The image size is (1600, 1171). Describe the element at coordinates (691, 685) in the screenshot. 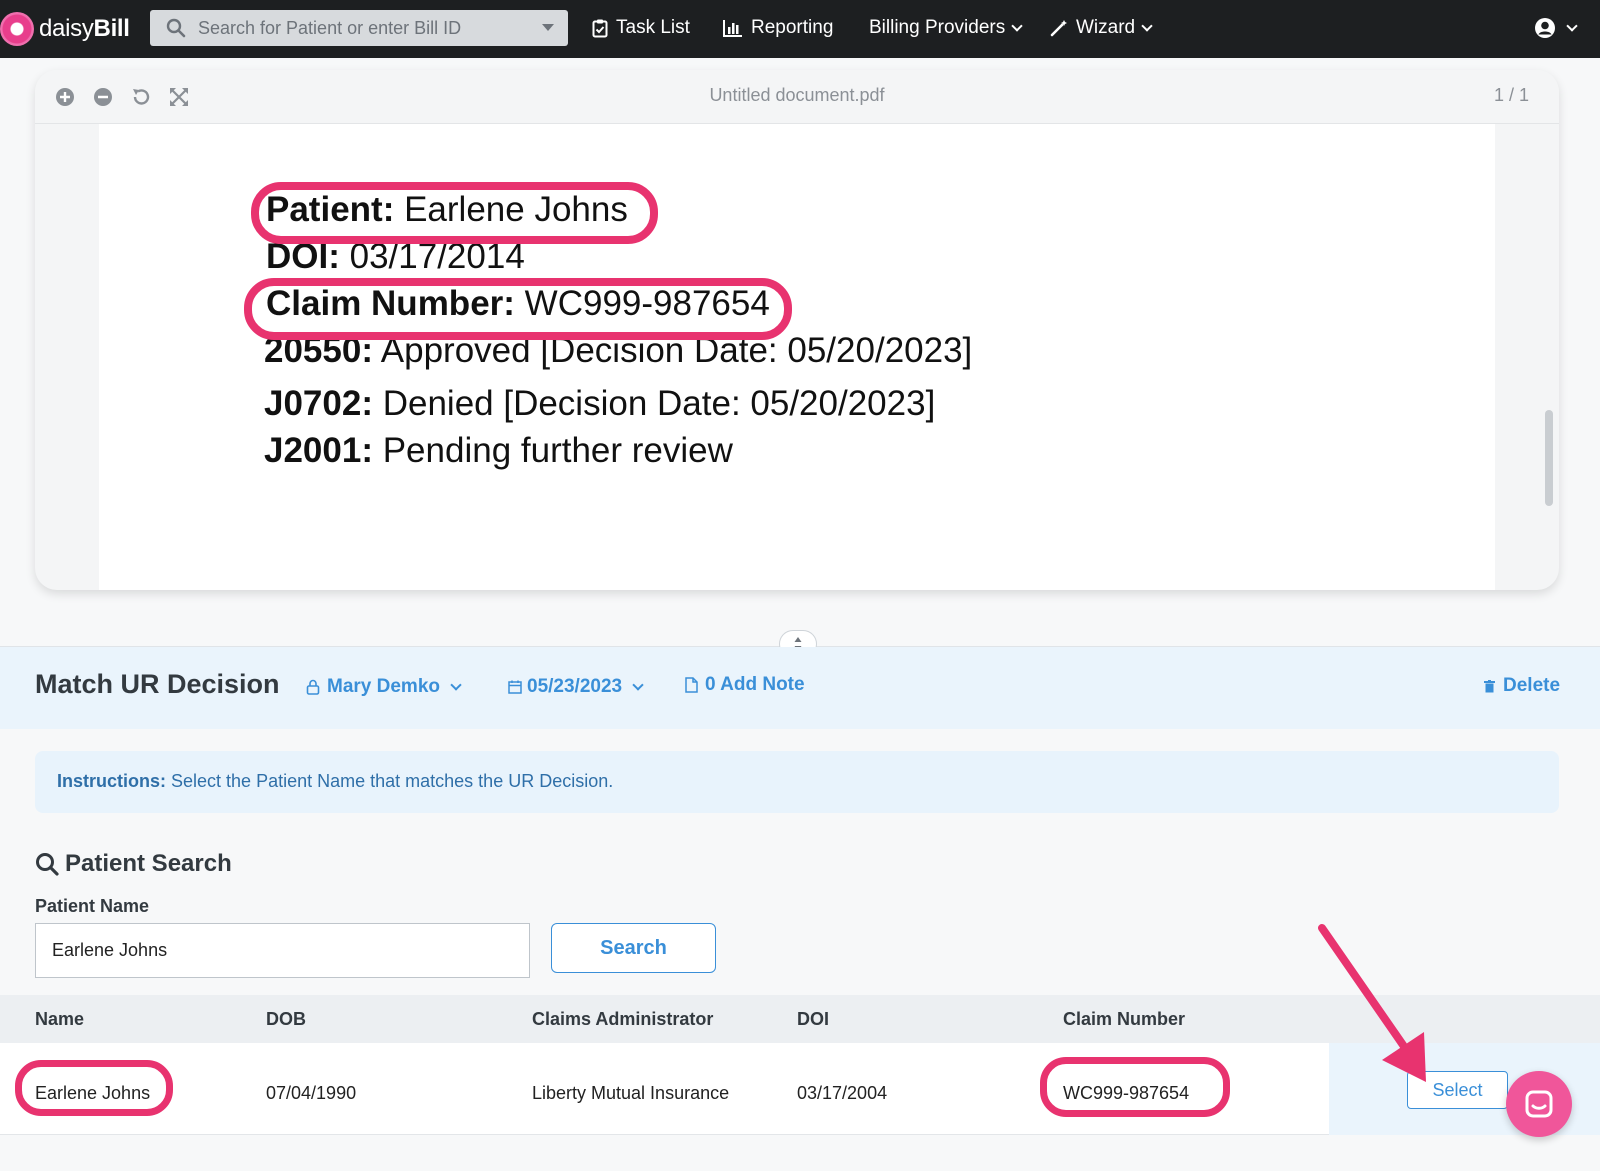

I see `note-icon` at that location.